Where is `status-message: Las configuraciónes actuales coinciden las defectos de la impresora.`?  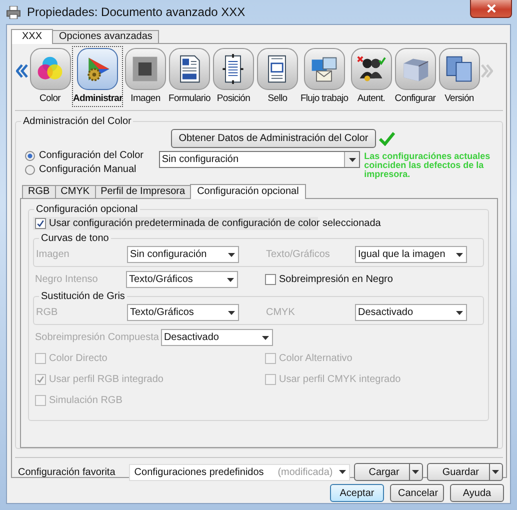
status-message: Las configuraciónes actuales coinciden las defectos de la impresora. is located at coordinates (428, 165).